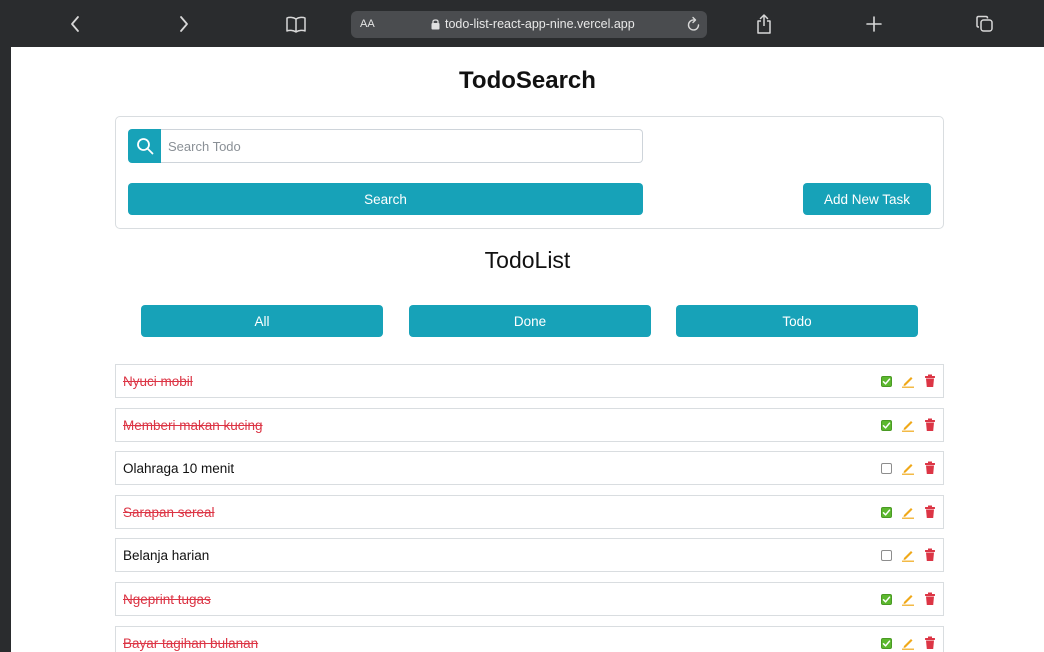 This screenshot has width=1044, height=652. What do you see at coordinates (191, 643) in the screenshot?
I see `todo-text: Bayar tagihan bulanan` at bounding box center [191, 643].